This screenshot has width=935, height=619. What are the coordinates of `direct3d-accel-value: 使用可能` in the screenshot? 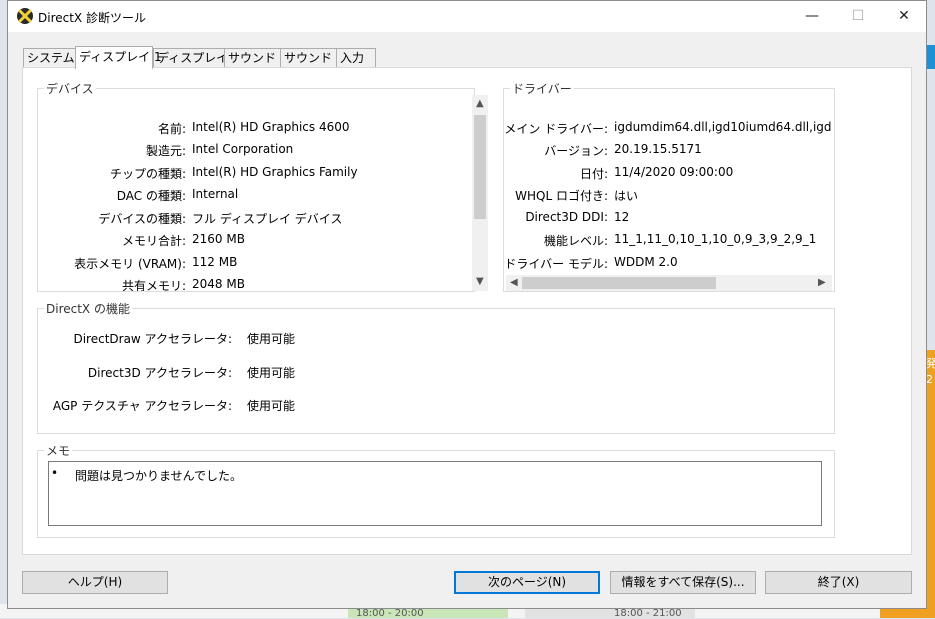 It's located at (271, 373).